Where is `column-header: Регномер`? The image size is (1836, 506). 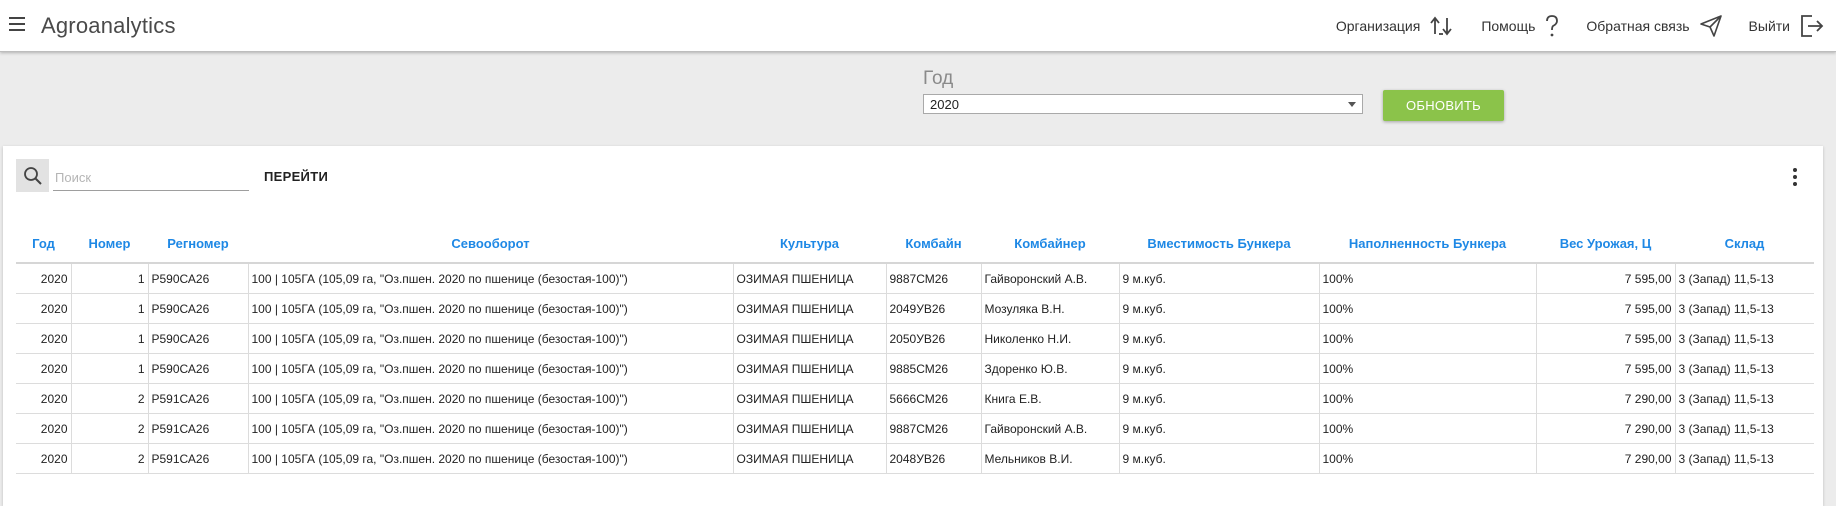 column-header: Регномер is located at coordinates (198, 244).